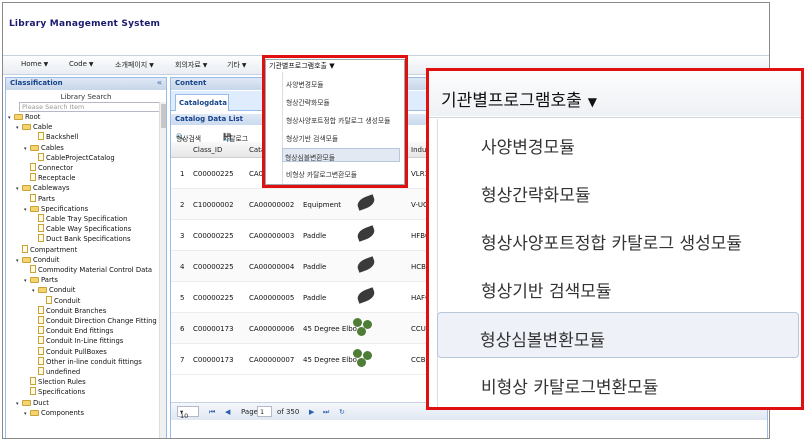 The width and height of the screenshot is (806, 441). I want to click on zoom-menu-item: 형상심볼변환모듈, so click(618, 335).